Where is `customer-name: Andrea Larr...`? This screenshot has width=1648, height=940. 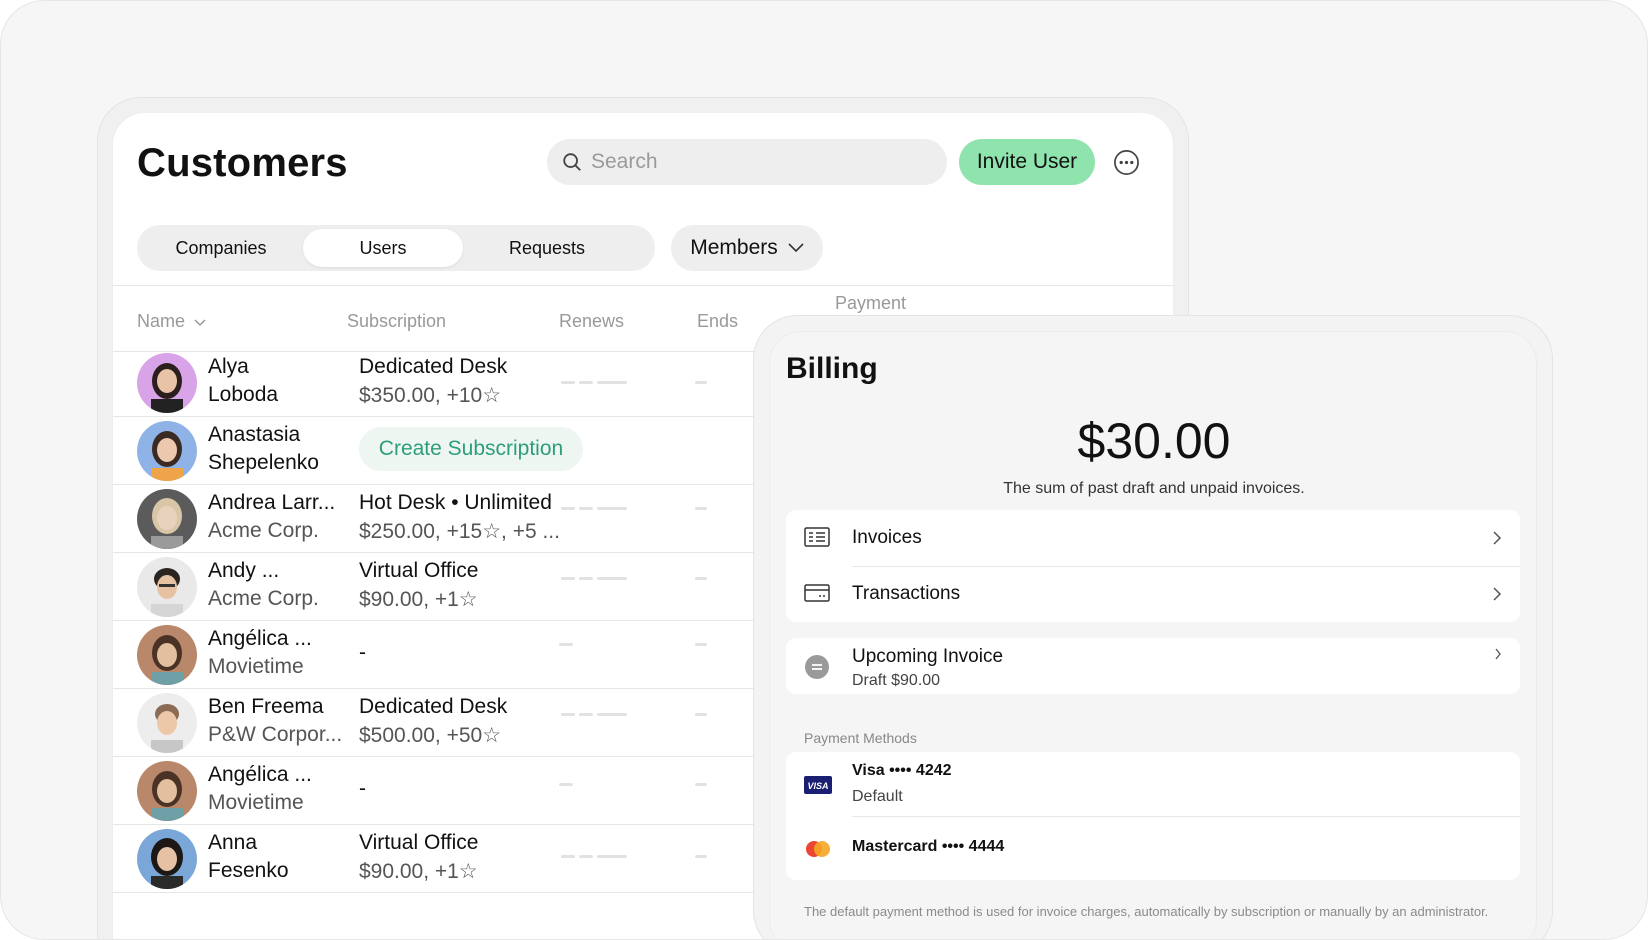
customer-name: Andrea Larr... is located at coordinates (272, 502).